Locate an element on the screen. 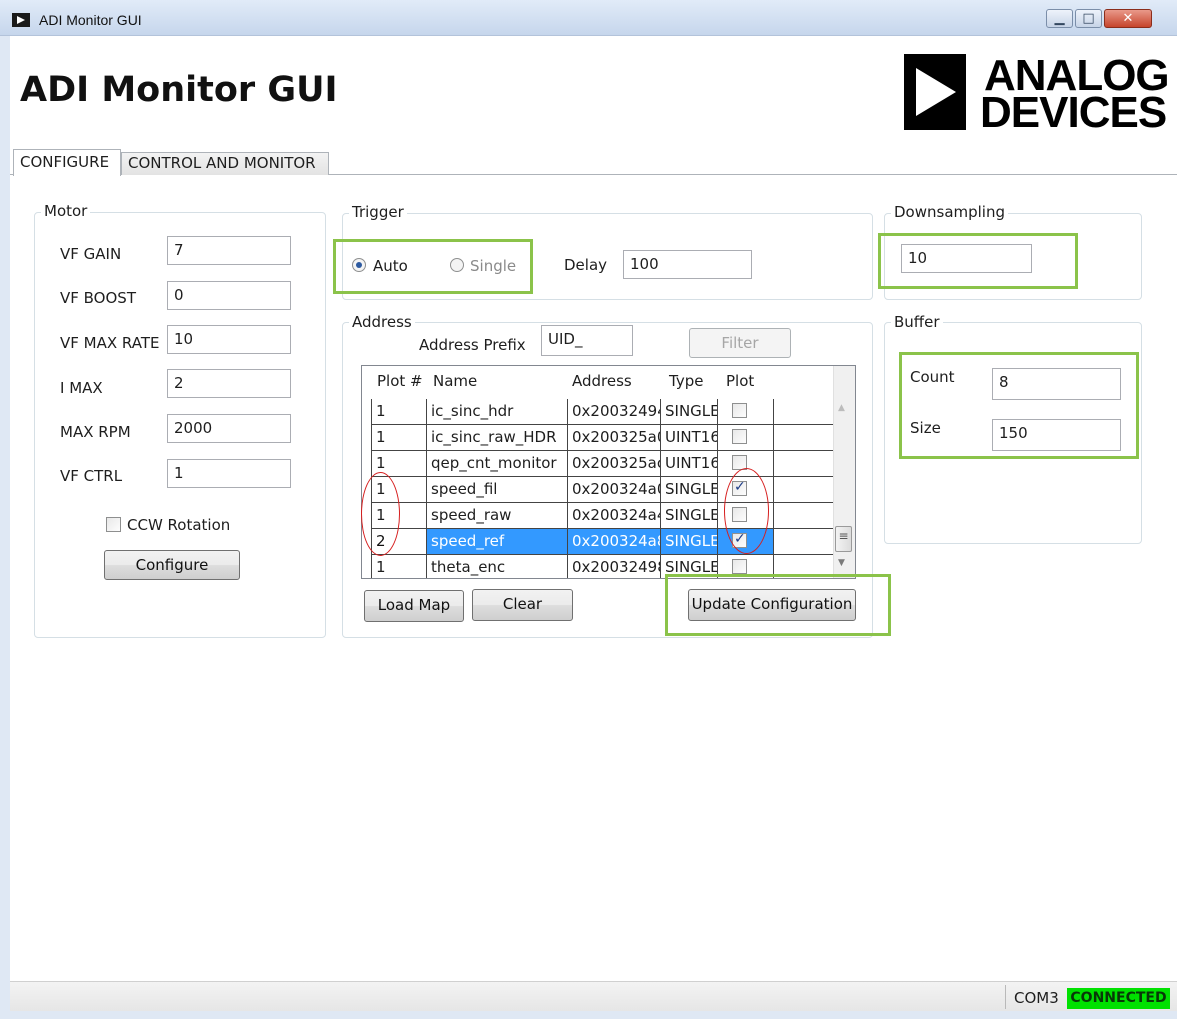  grip-icon: ≡ is located at coordinates (843, 536).